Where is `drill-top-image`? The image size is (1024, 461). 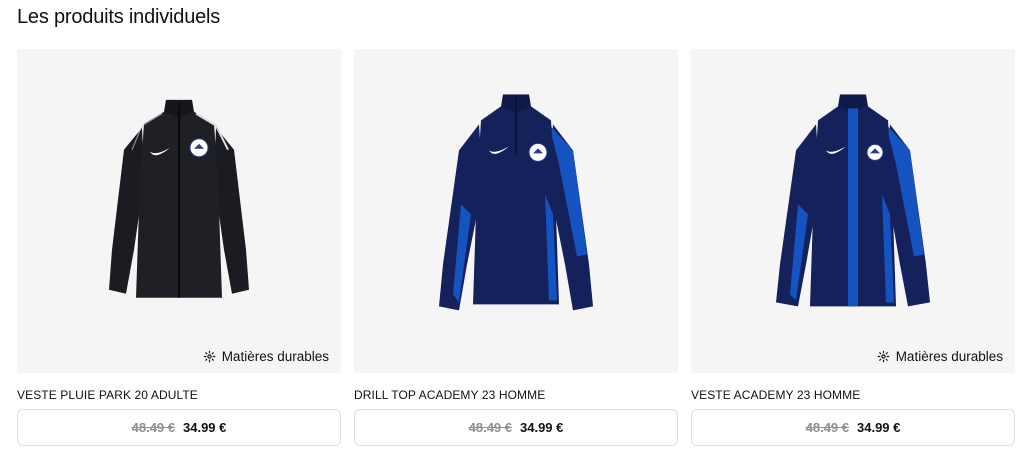
drill-top-image is located at coordinates (516, 202).